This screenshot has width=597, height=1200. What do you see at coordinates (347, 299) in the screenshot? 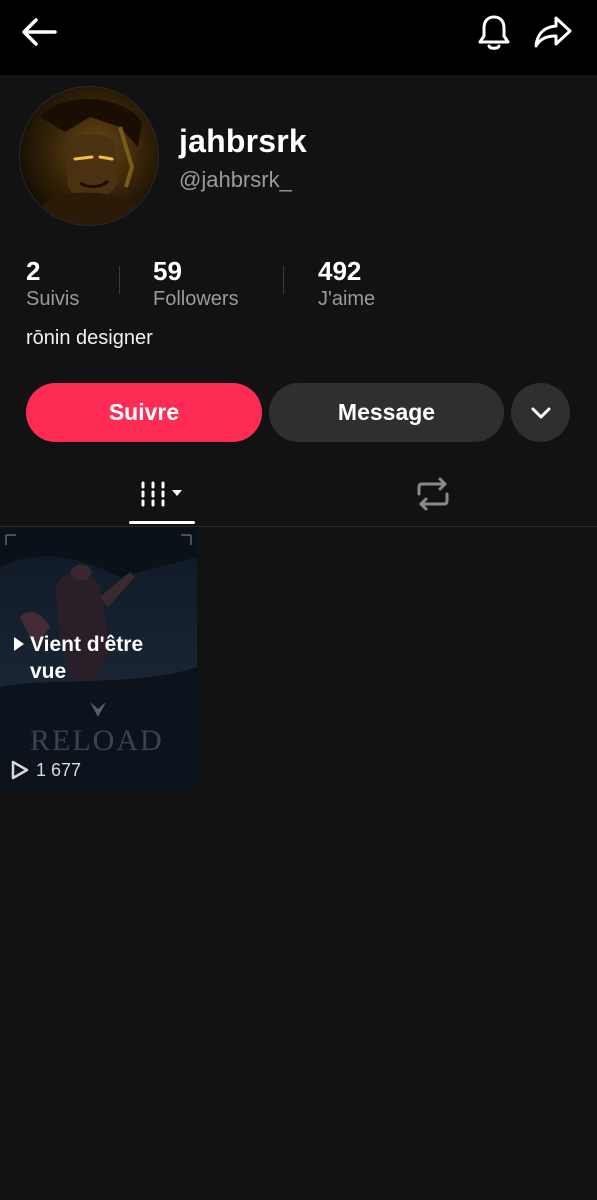
I see `stat-likes-label: J'aime` at bounding box center [347, 299].